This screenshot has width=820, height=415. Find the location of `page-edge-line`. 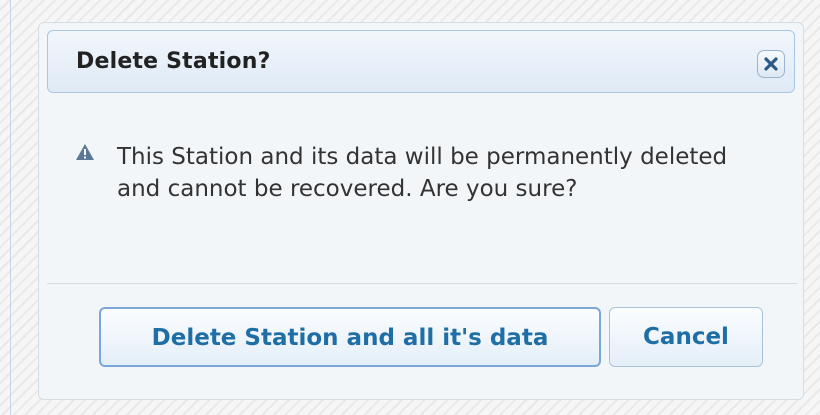

page-edge-line is located at coordinates (10, 207).